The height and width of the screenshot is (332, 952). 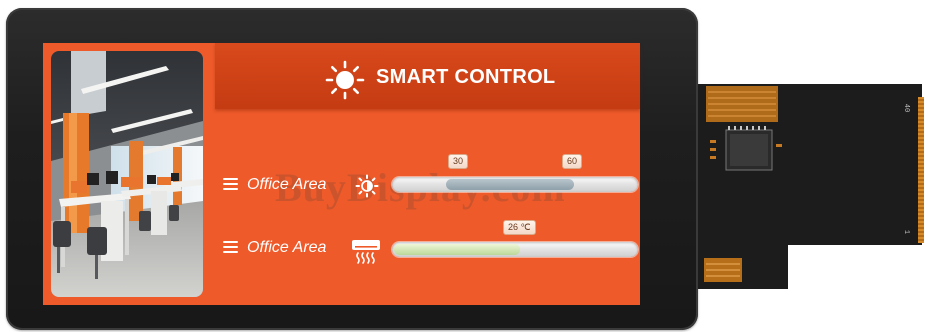 What do you see at coordinates (345, 80) in the screenshot?
I see `sun-icon` at bounding box center [345, 80].